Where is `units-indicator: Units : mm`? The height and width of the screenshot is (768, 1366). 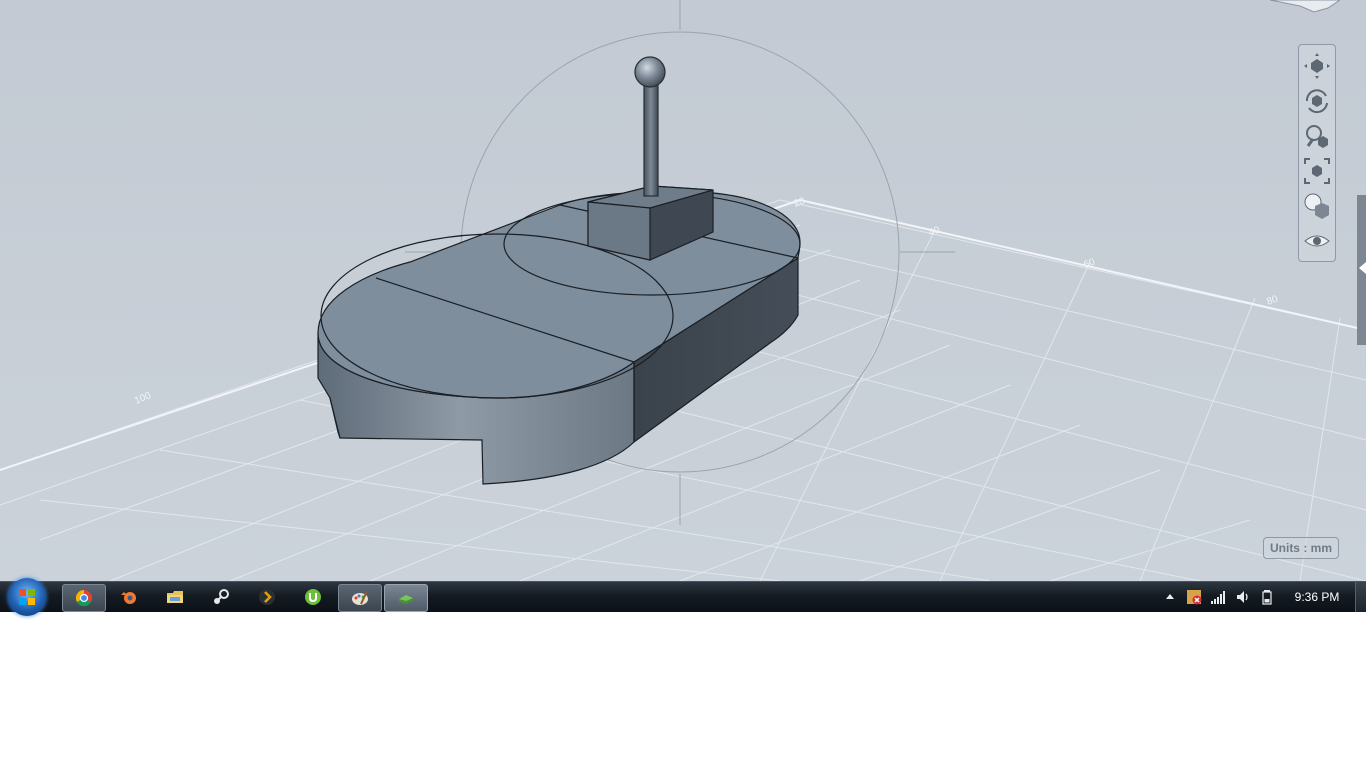
units-indicator: Units : mm is located at coordinates (1301, 548).